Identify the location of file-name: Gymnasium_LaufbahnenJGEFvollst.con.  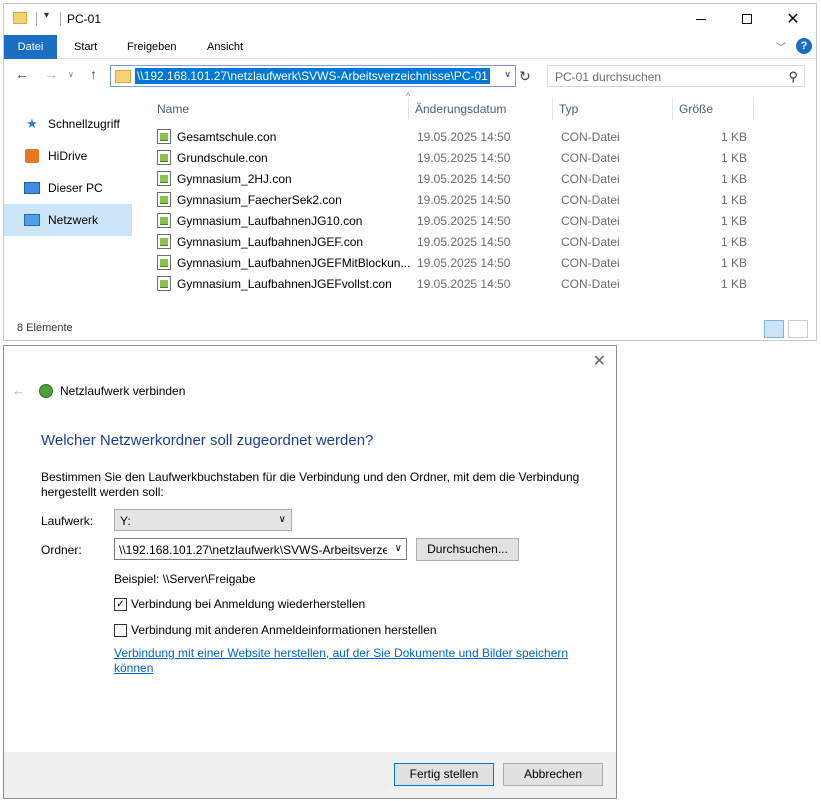
(284, 284).